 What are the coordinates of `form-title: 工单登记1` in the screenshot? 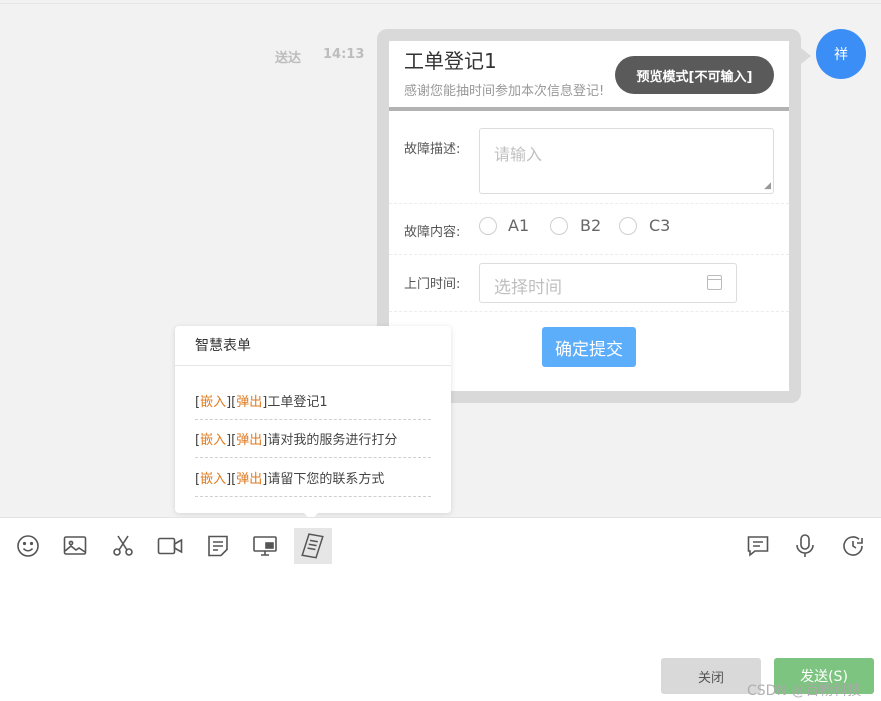 It's located at (450, 61).